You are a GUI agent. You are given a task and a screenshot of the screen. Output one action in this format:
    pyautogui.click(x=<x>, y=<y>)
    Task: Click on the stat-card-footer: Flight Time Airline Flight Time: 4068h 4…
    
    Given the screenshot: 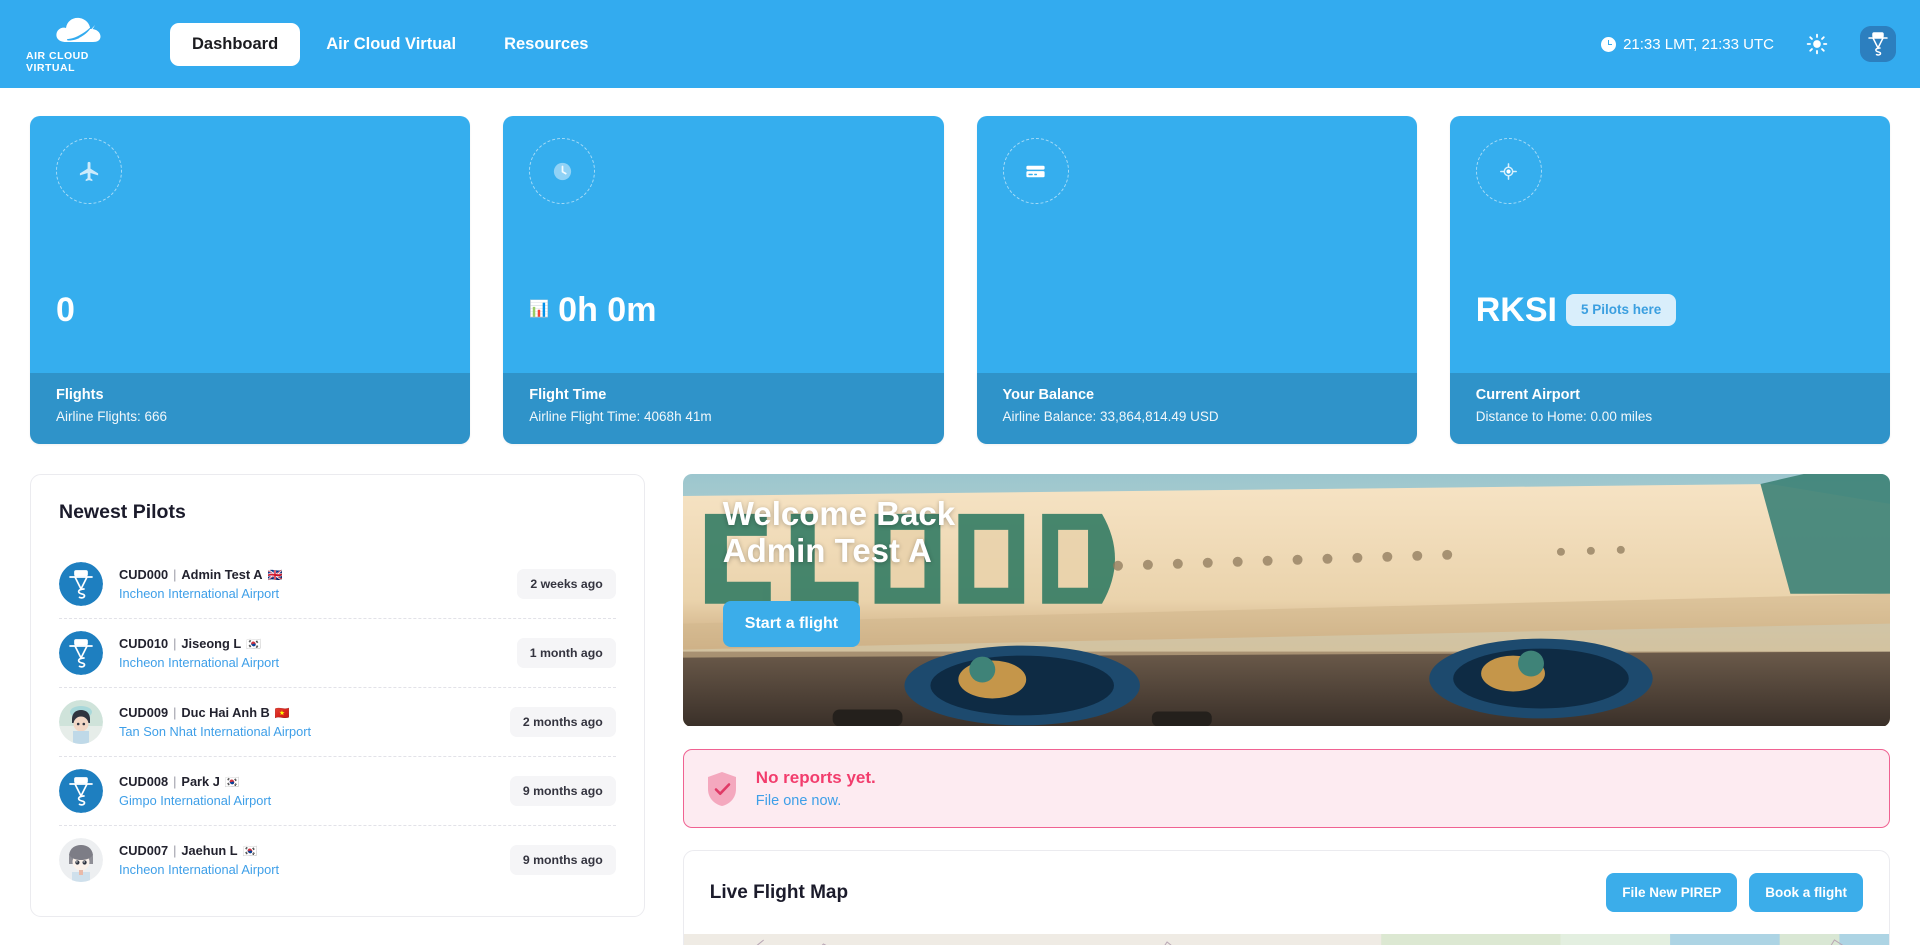 What is the action you would take?
    pyautogui.click(x=723, y=408)
    